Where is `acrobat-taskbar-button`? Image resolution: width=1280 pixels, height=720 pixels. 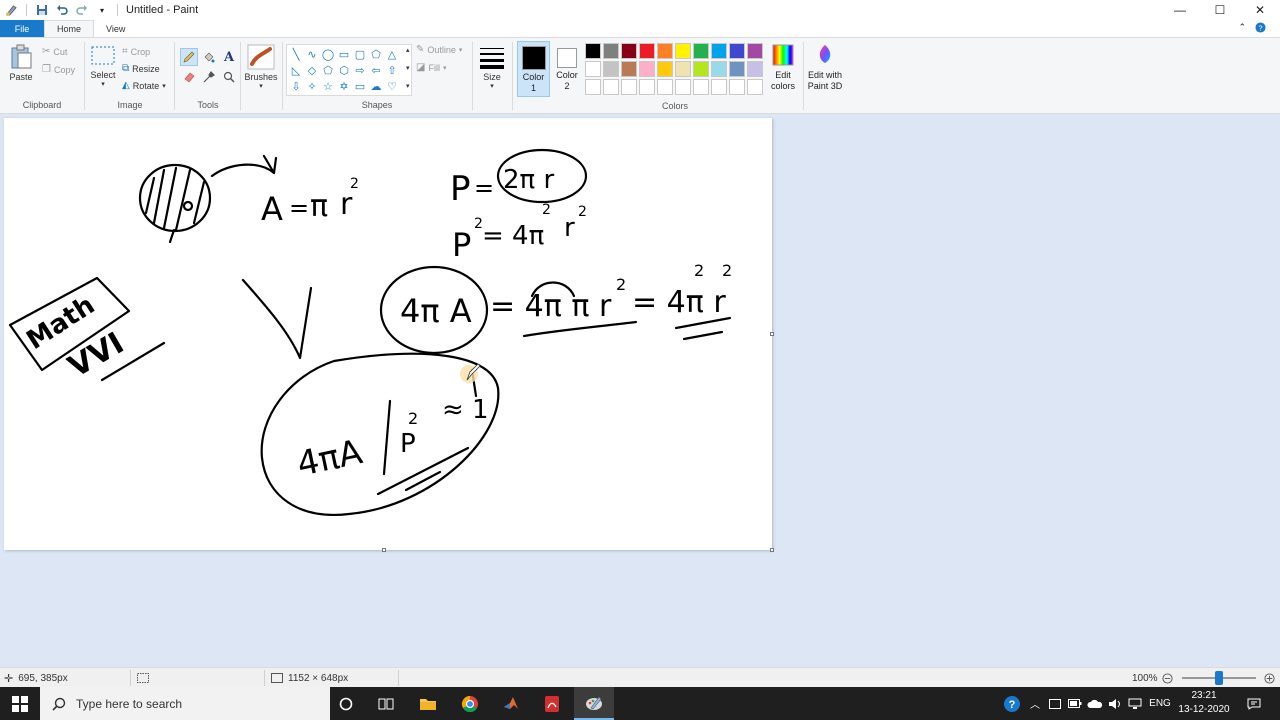 acrobat-taskbar-button is located at coordinates (552, 703).